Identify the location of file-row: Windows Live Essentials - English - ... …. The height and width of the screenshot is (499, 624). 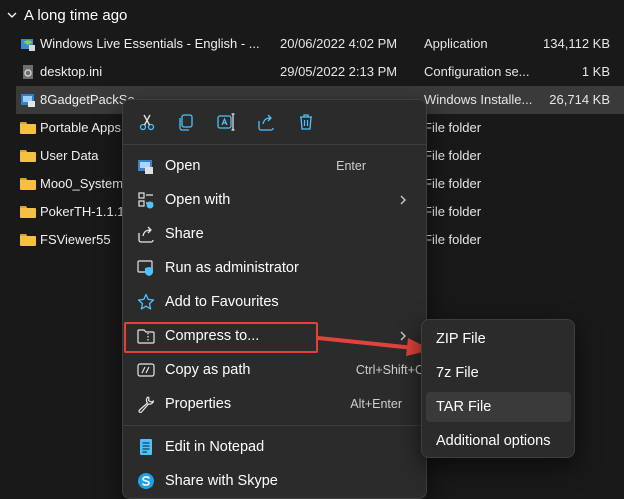
(320, 44).